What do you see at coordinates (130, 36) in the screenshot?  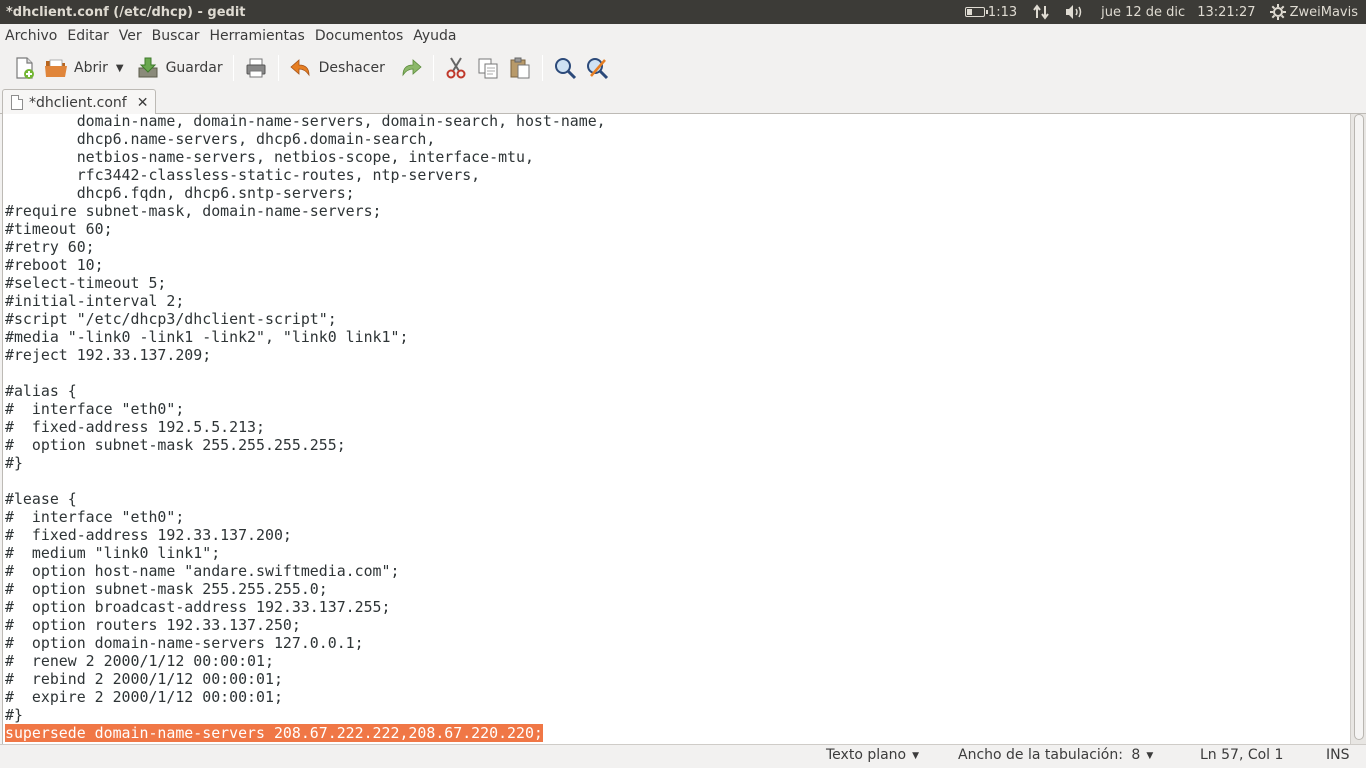 I see `menu-ver: Ver` at bounding box center [130, 36].